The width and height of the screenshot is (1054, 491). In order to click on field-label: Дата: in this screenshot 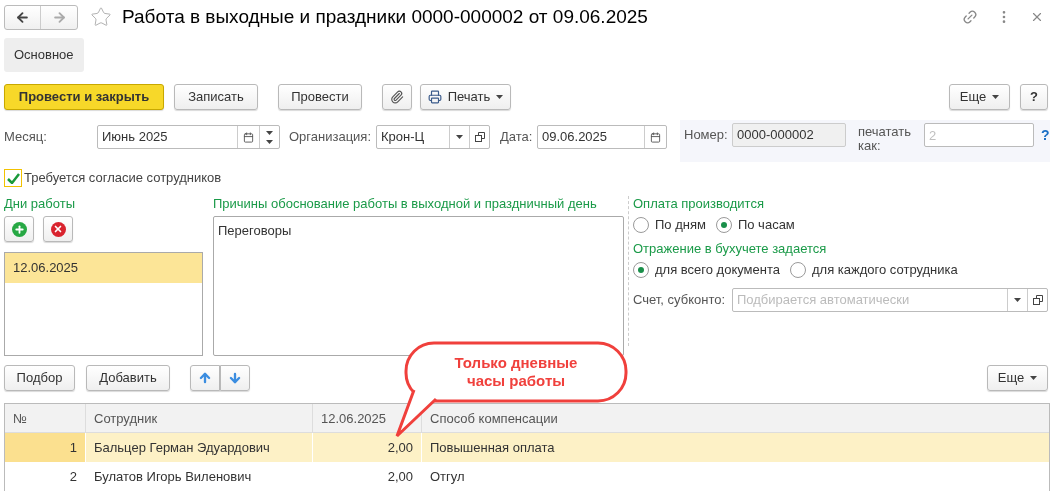, I will do `click(517, 137)`.